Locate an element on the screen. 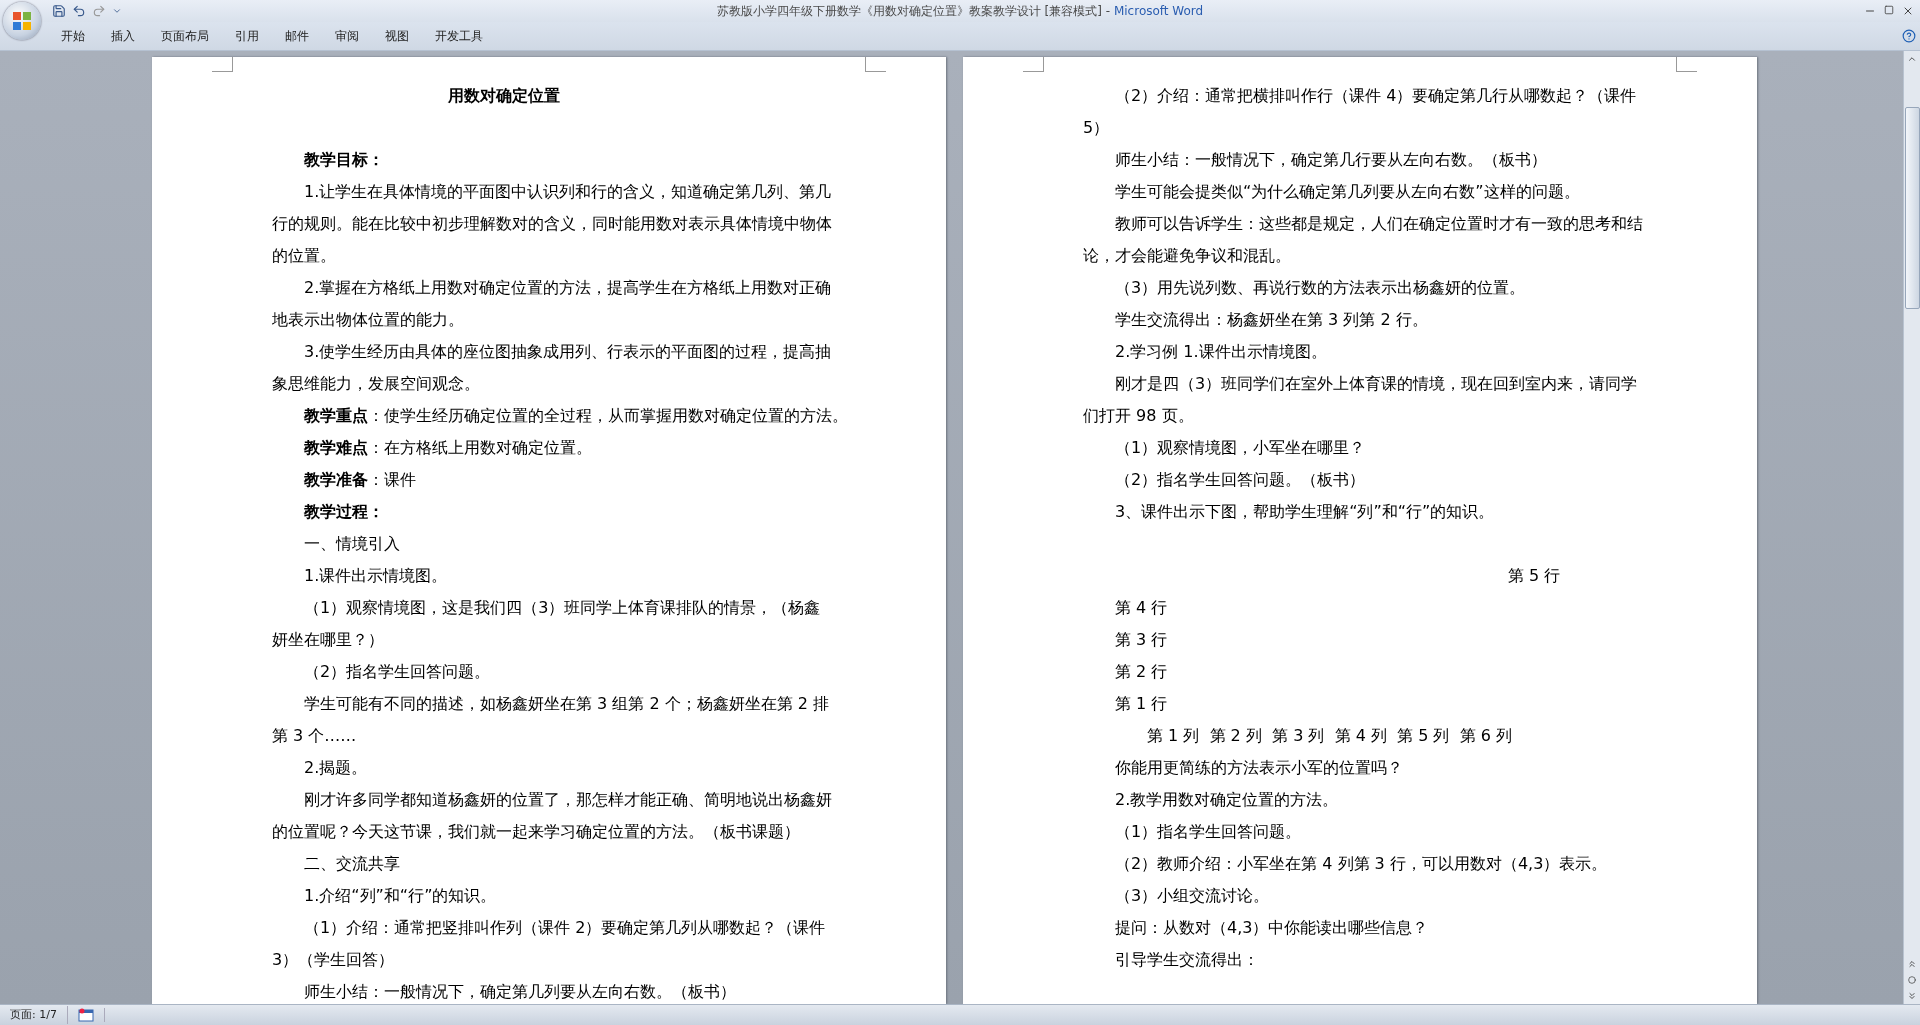 This screenshot has height=1025, width=1920. undo-icon is located at coordinates (79, 11).